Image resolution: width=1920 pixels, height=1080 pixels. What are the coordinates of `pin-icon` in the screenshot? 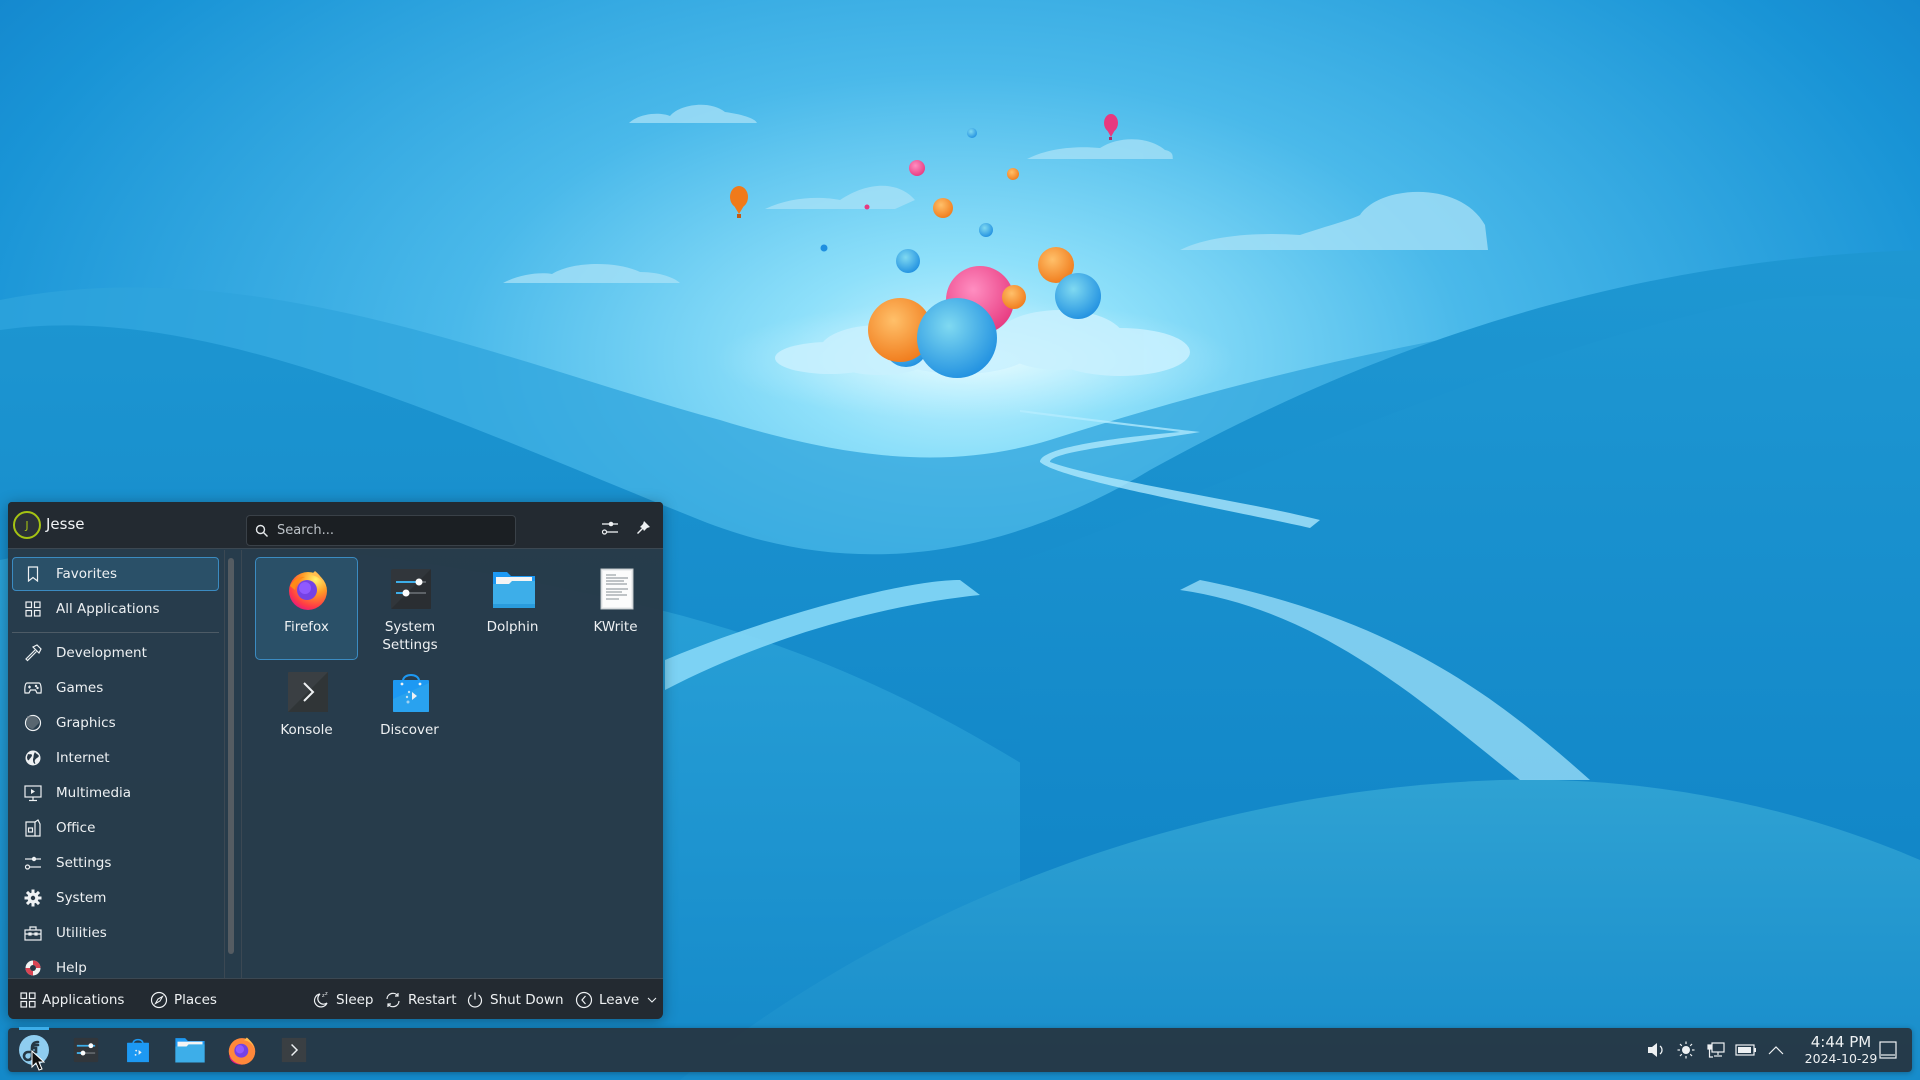 It's located at (643, 527).